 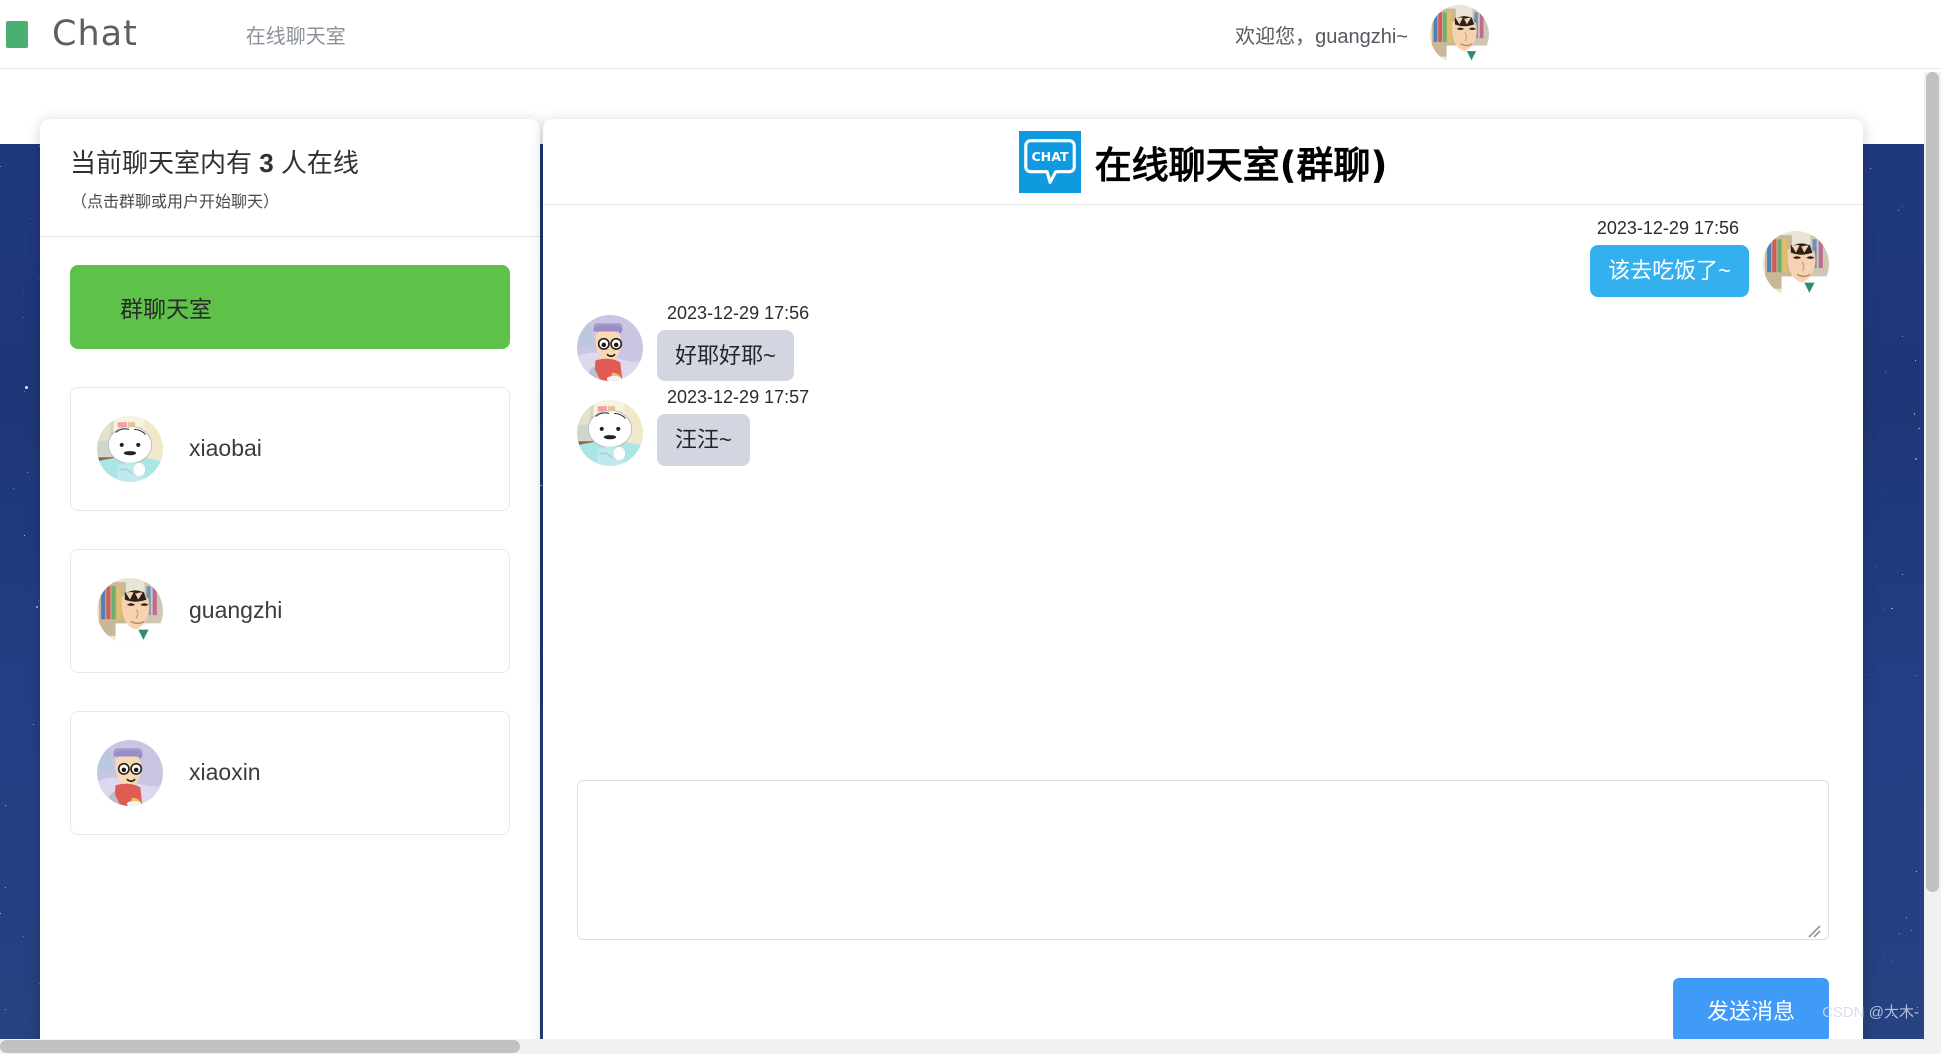 I want to click on vertical-scrollbar, so click(x=1932, y=556).